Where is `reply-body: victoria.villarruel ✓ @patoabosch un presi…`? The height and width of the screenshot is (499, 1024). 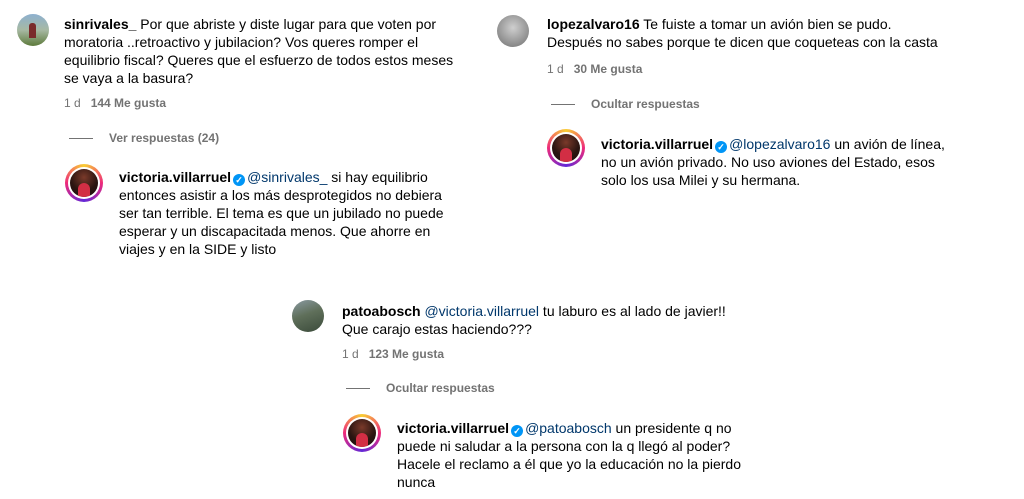
reply-body: victoria.villarruel ✓ @patoabosch un presi… is located at coordinates (569, 455).